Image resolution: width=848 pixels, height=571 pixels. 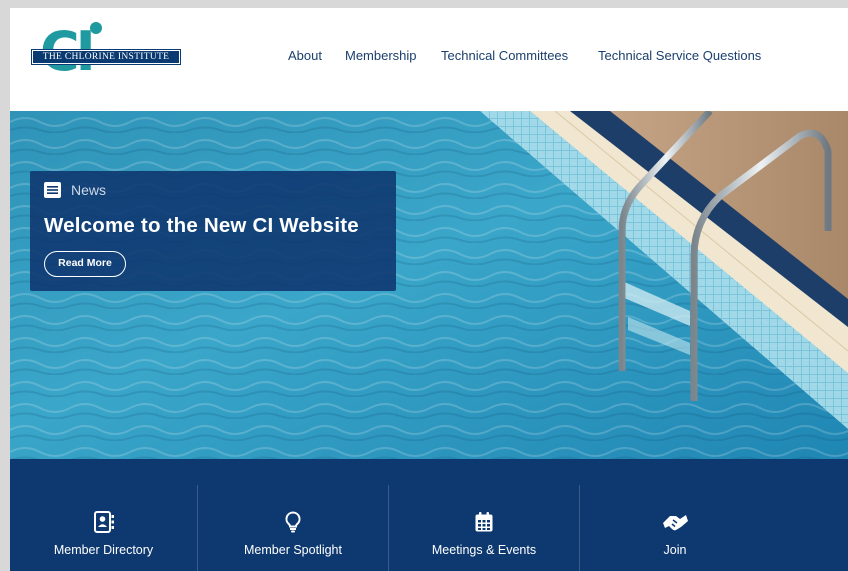 What do you see at coordinates (85, 264) in the screenshot?
I see `read-more-button: Read More` at bounding box center [85, 264].